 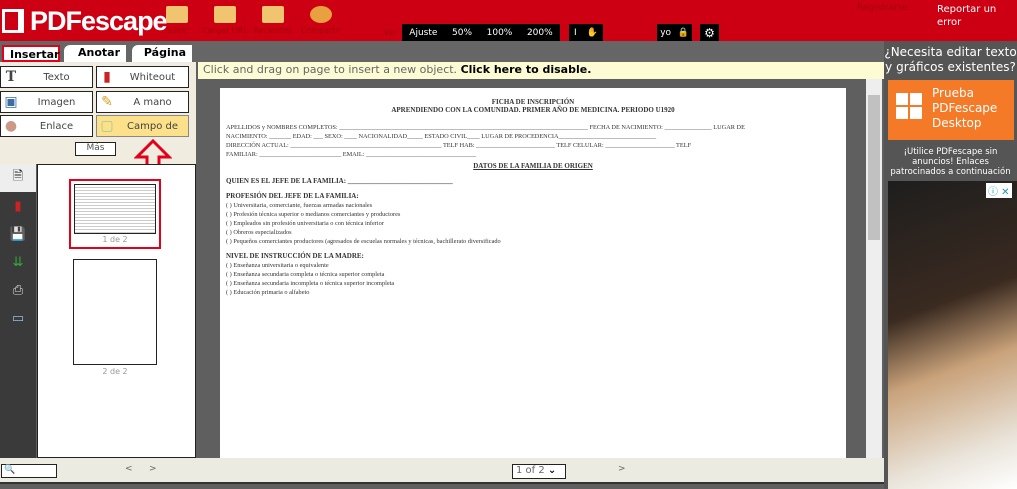 I want to click on search-icon: 🔍, so click(x=10, y=470).